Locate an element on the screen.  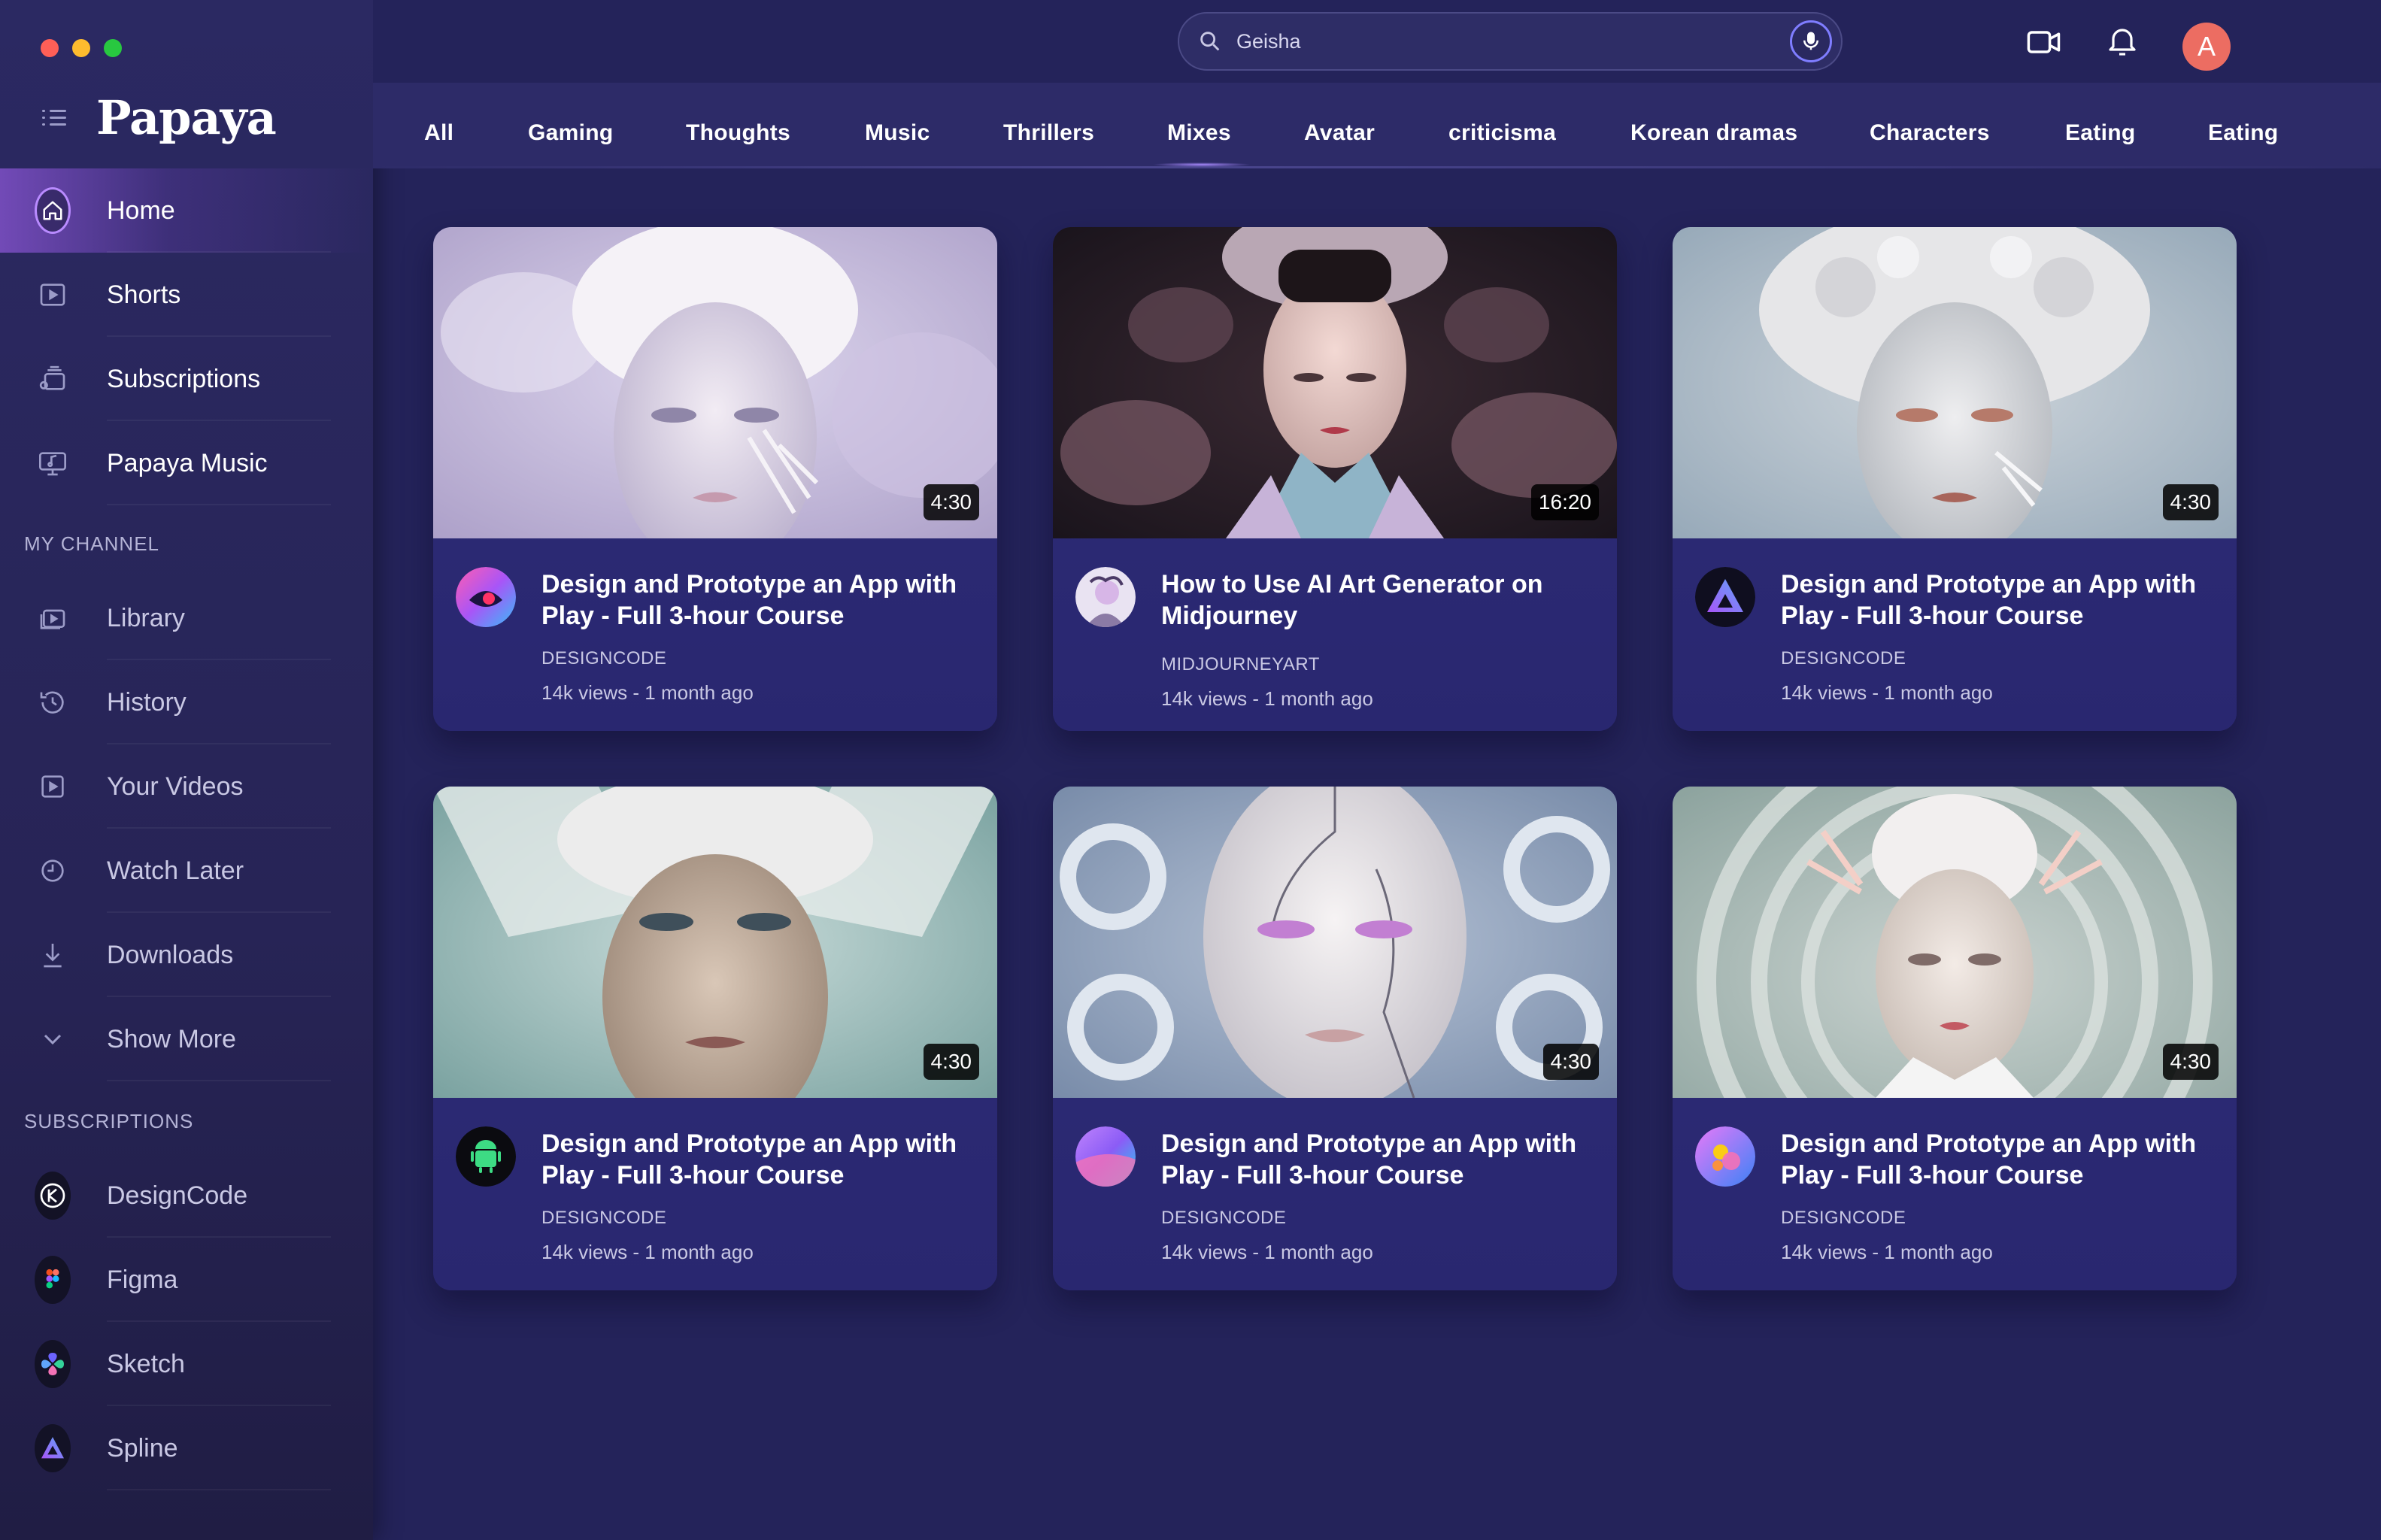
user-avatar: A is located at coordinates (2206, 47).